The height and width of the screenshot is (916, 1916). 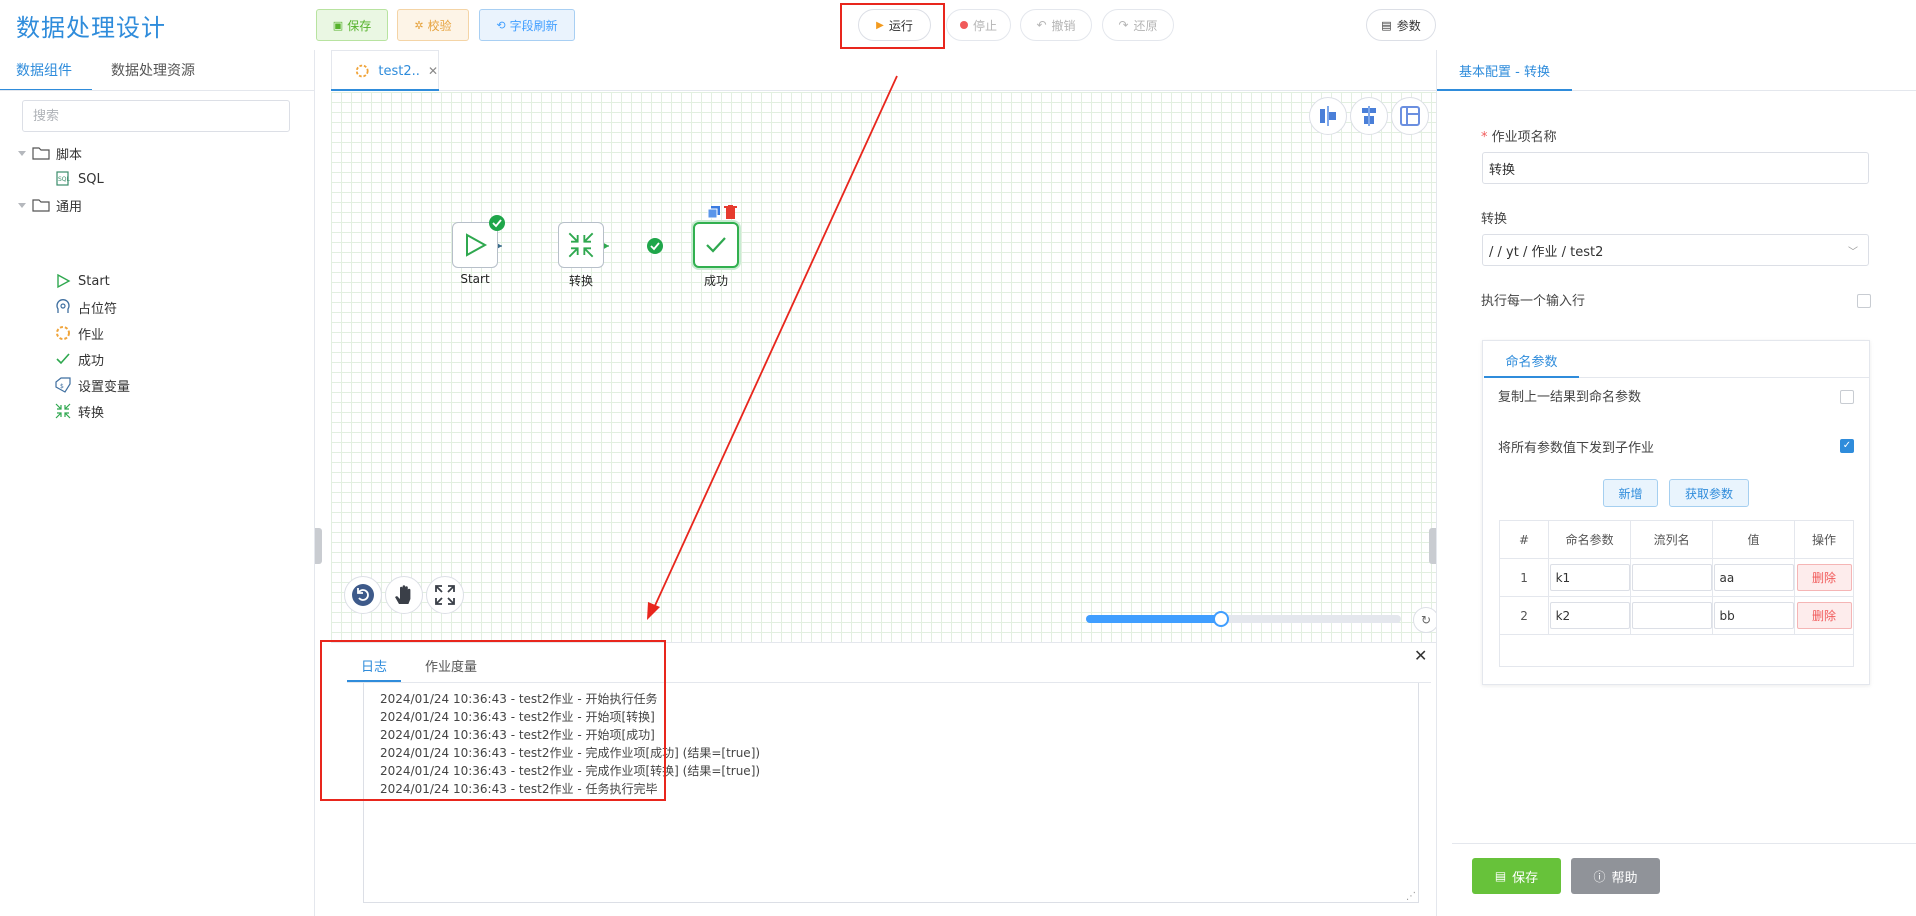 What do you see at coordinates (1630, 493) in the screenshot?
I see `add-param-button: 新增` at bounding box center [1630, 493].